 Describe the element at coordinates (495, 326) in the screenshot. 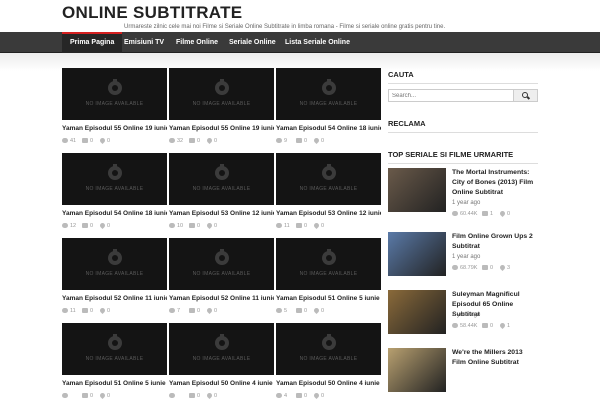

I see `top-item-stats: 58.44K 0 1` at that location.